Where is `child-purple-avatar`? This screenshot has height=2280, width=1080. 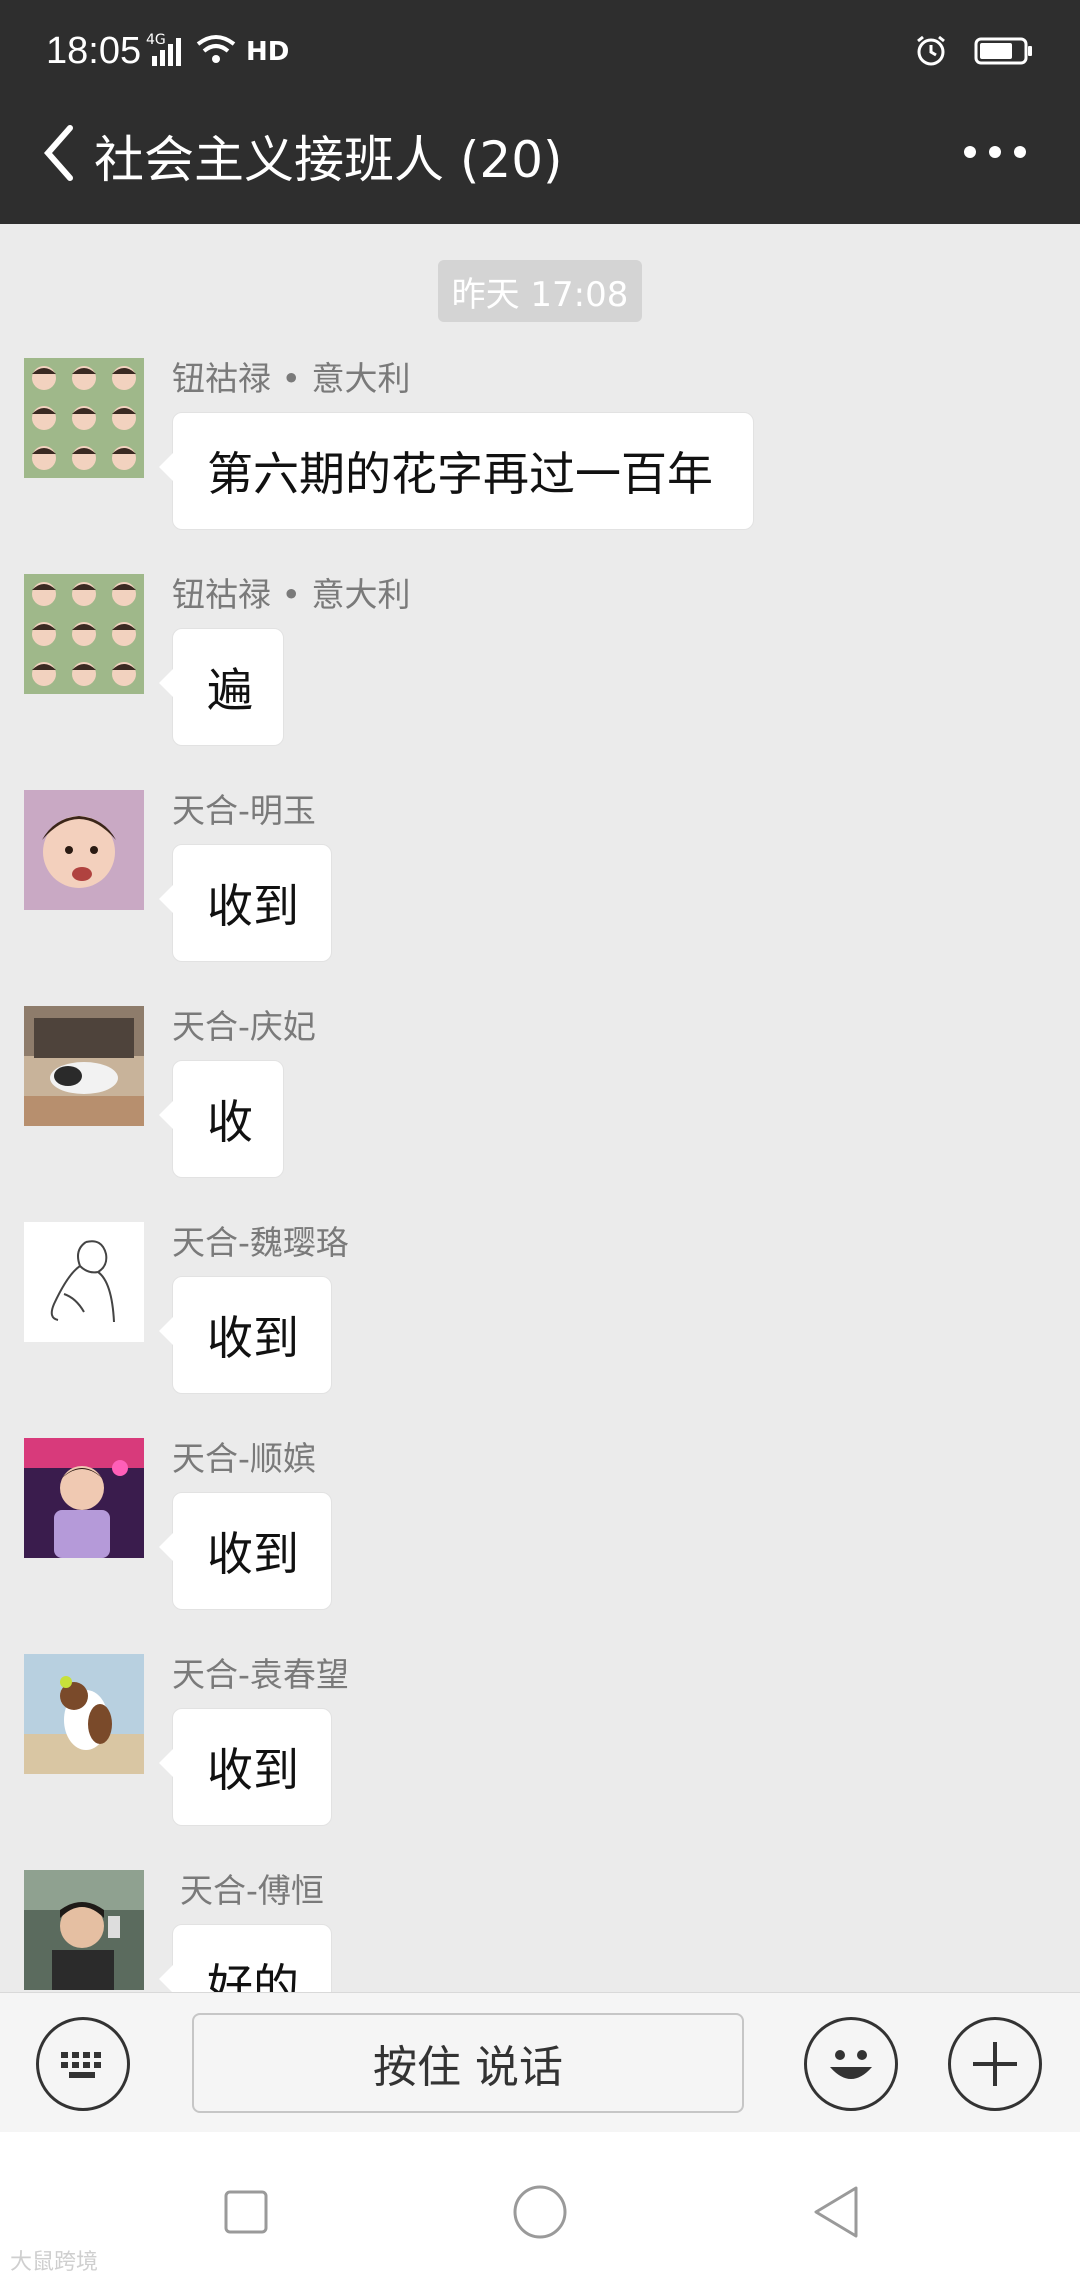 child-purple-avatar is located at coordinates (84, 1498).